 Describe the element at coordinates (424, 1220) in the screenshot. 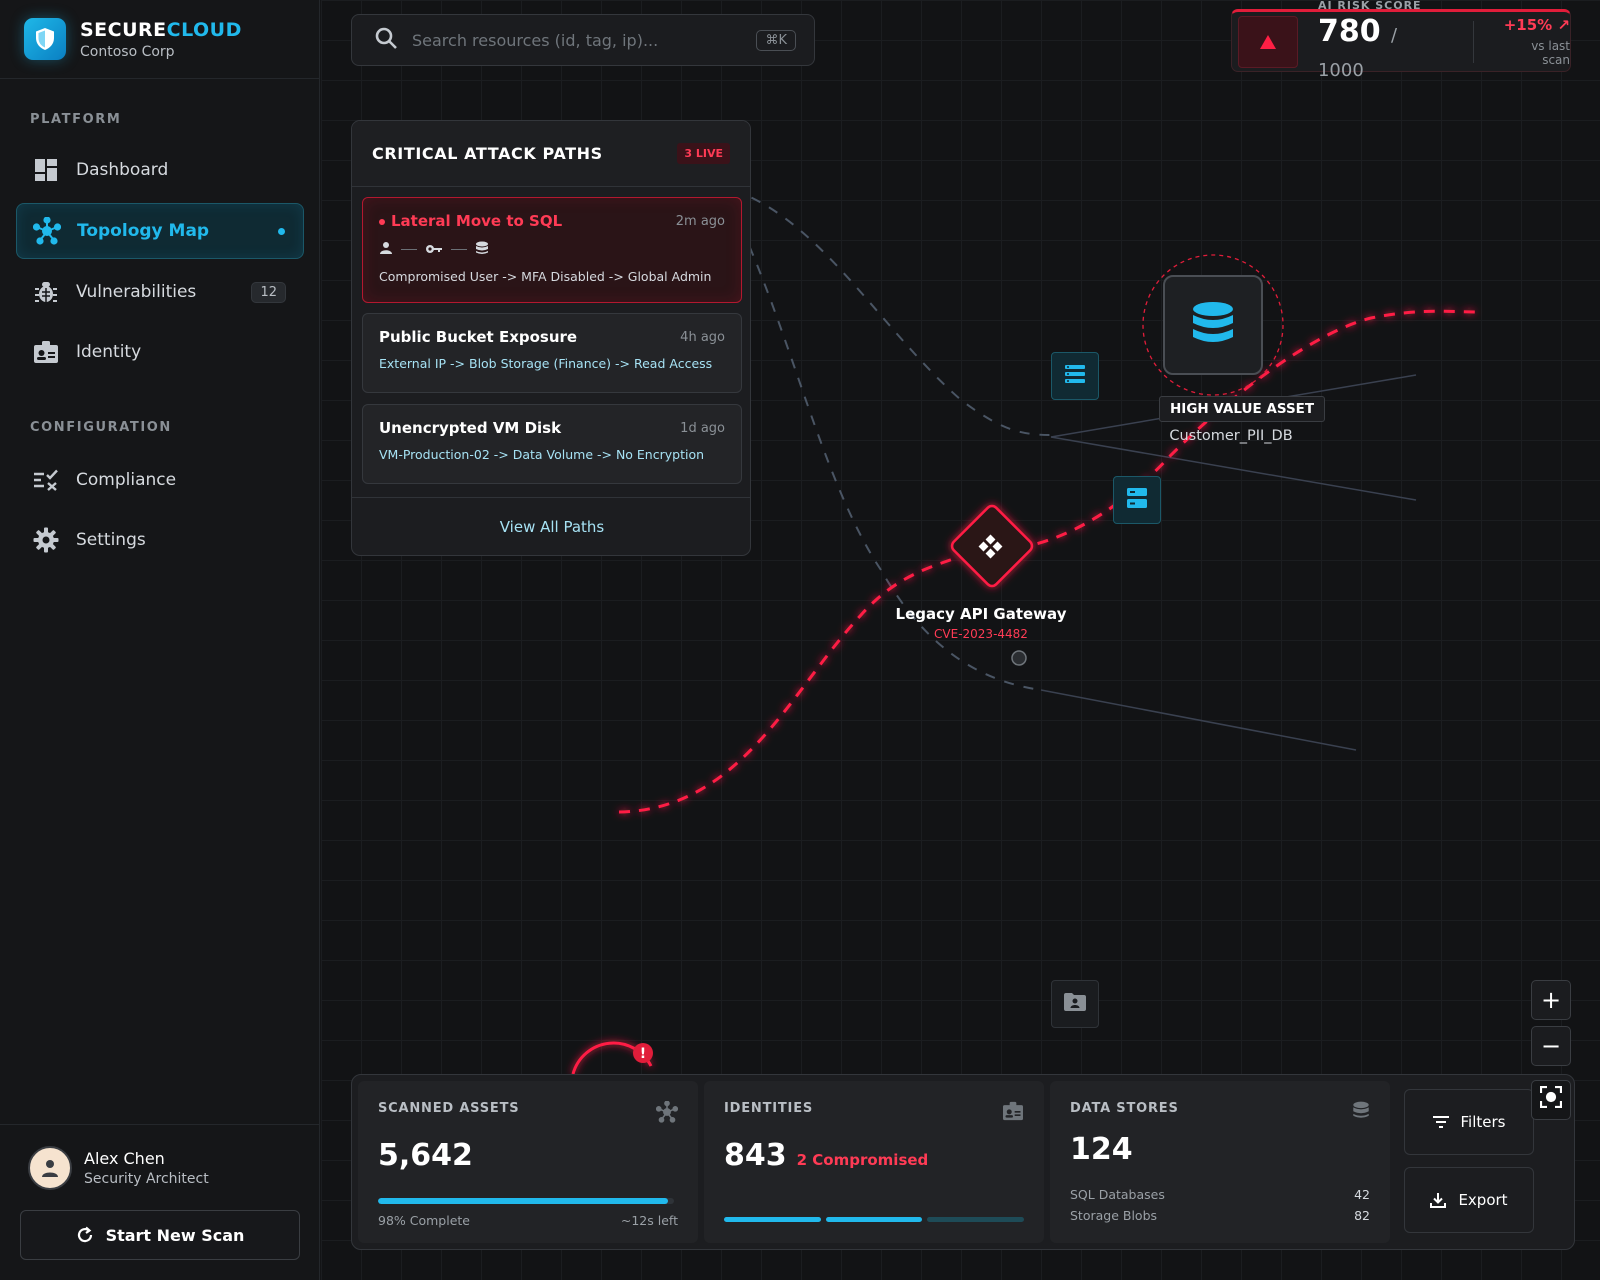

I see `scan-complete-text: 98% Complete` at that location.